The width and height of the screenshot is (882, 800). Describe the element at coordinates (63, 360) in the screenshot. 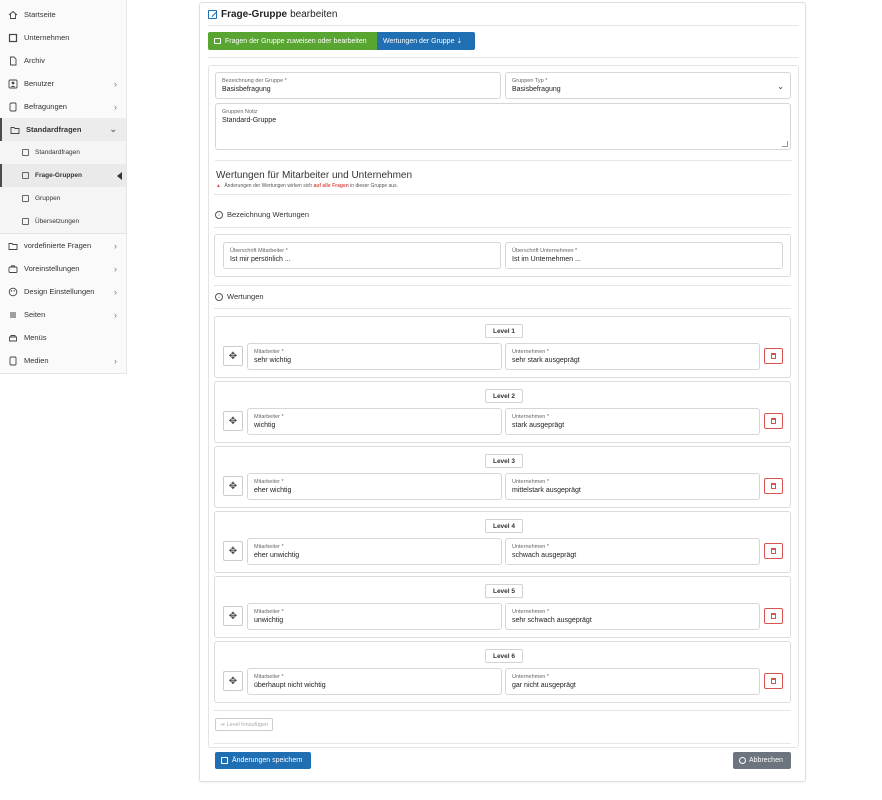

I see `sidebar-item-medien: Medien ›` at that location.